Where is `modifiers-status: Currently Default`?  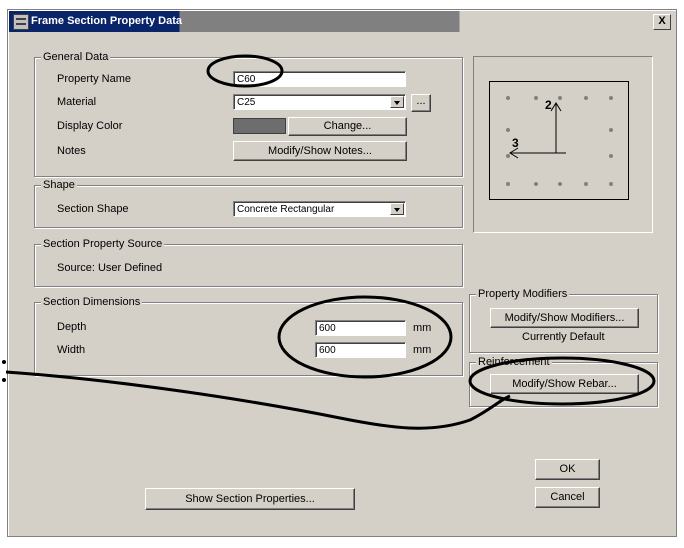
modifiers-status: Currently Default is located at coordinates (563, 337).